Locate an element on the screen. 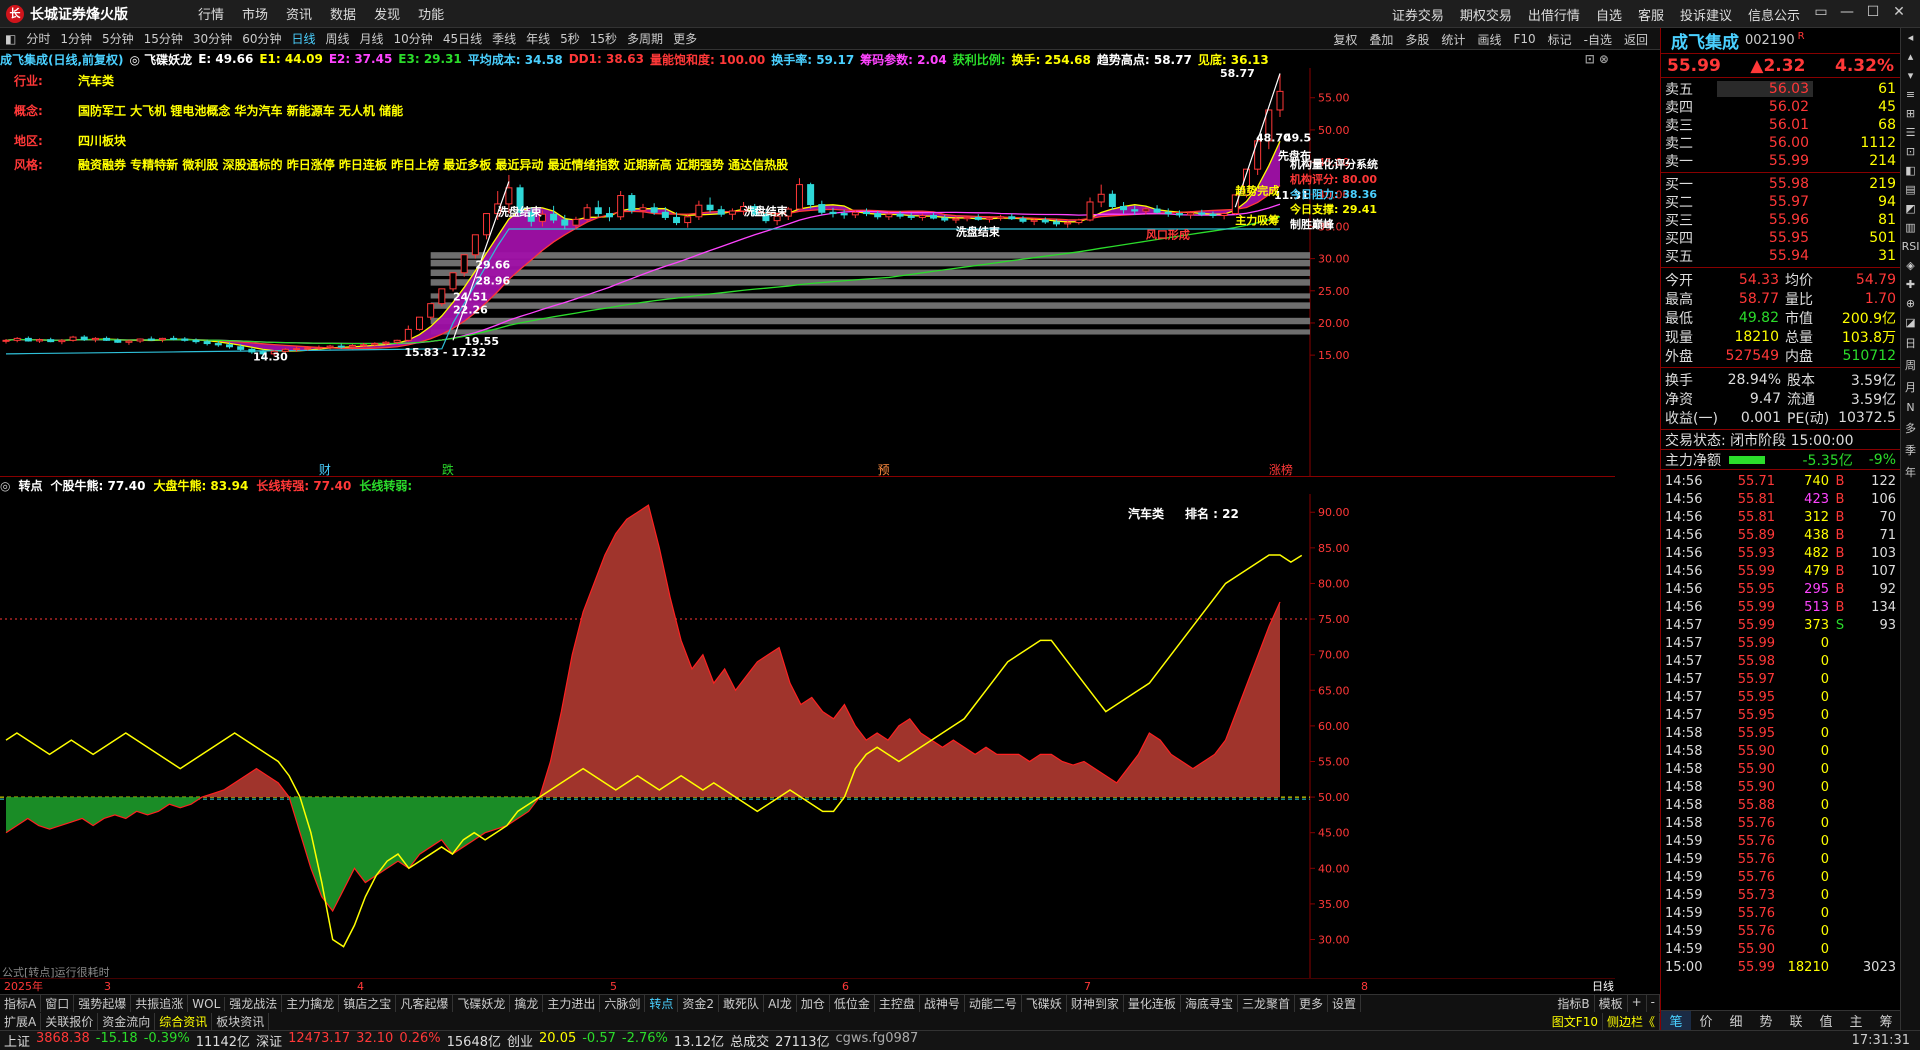 The image size is (1920, 1050). ask-row: 卖四 56.02 45 is located at coordinates (1780, 107).